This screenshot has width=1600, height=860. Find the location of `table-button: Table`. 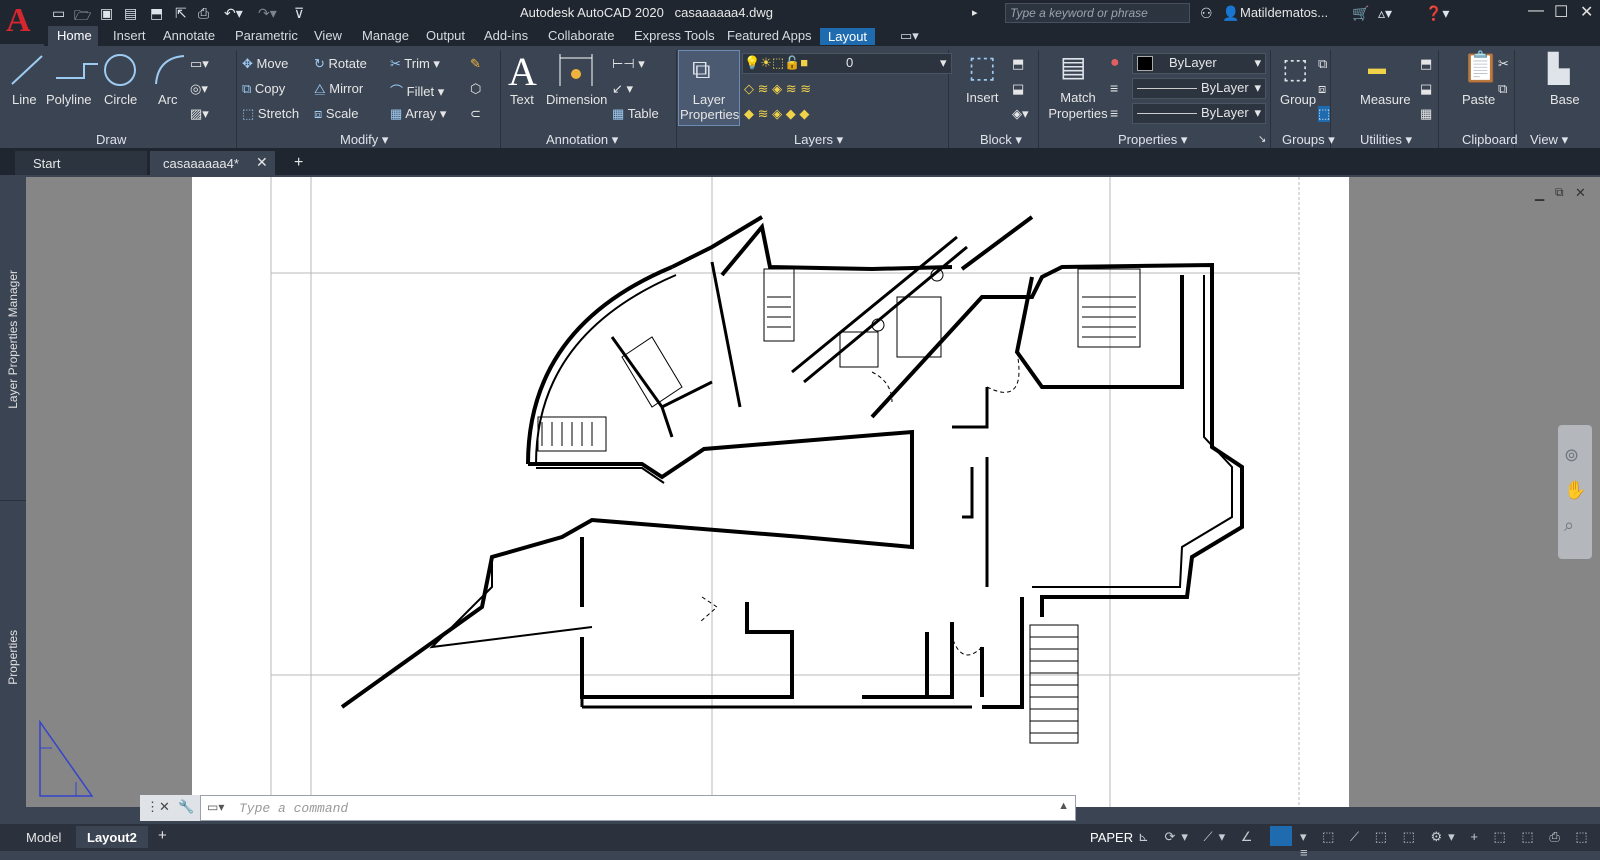

table-button: Table is located at coordinates (643, 113).